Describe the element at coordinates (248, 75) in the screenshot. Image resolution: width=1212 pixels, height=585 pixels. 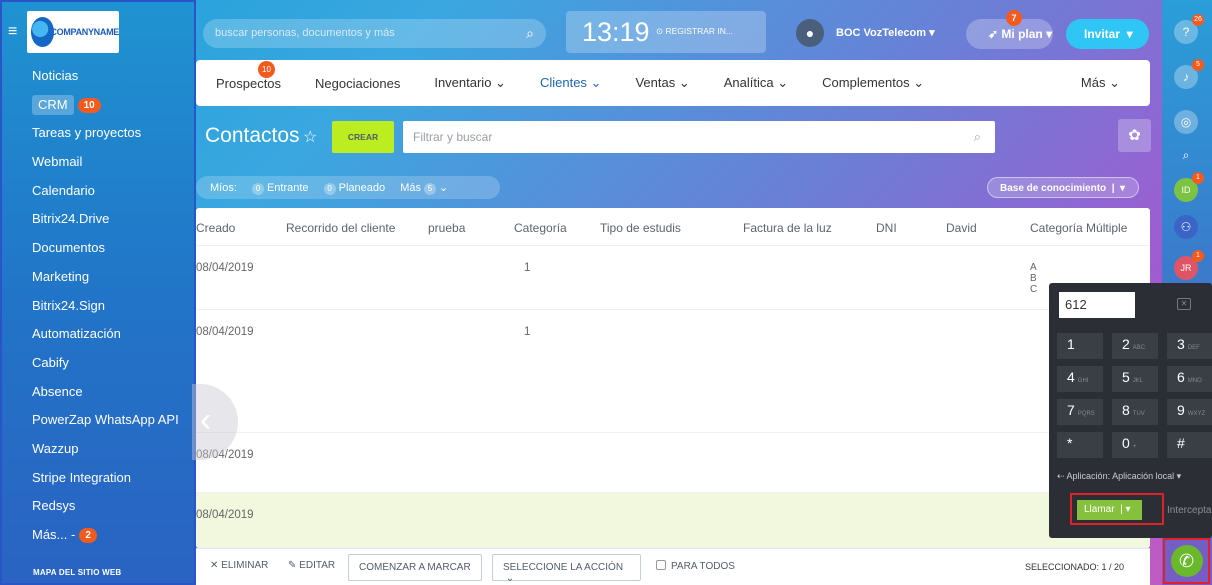
I see `tab-prospectos: 10 Prospectos` at that location.